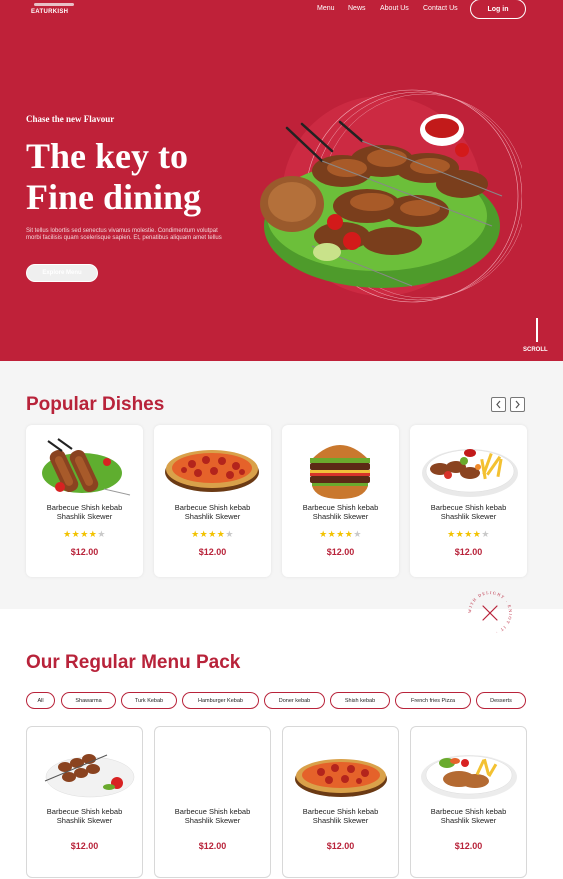  I want to click on filter-hamburger-kebab: Hamburger Kebab, so click(220, 700).